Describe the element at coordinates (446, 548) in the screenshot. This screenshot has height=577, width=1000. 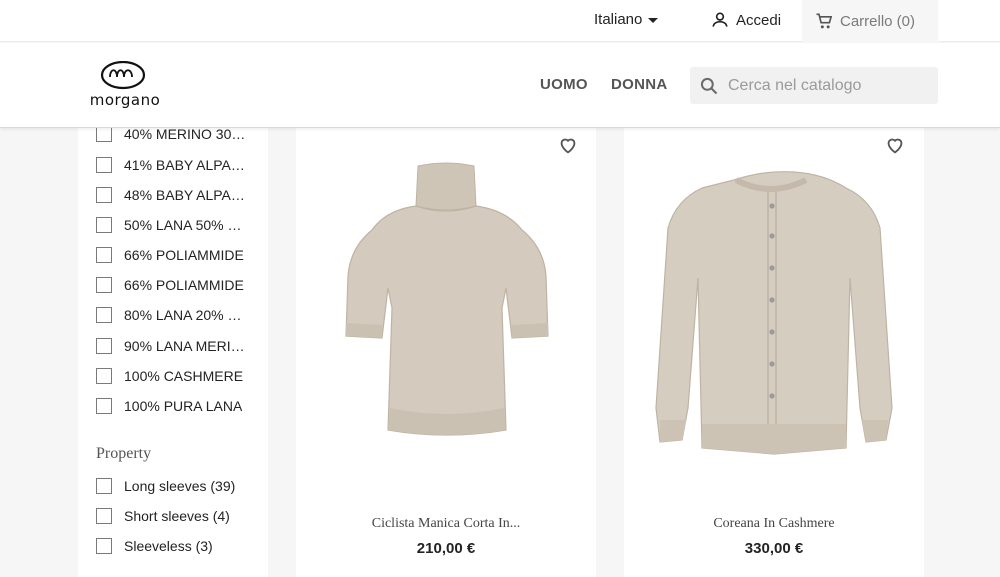
I see `product-price: 210,00 €` at that location.